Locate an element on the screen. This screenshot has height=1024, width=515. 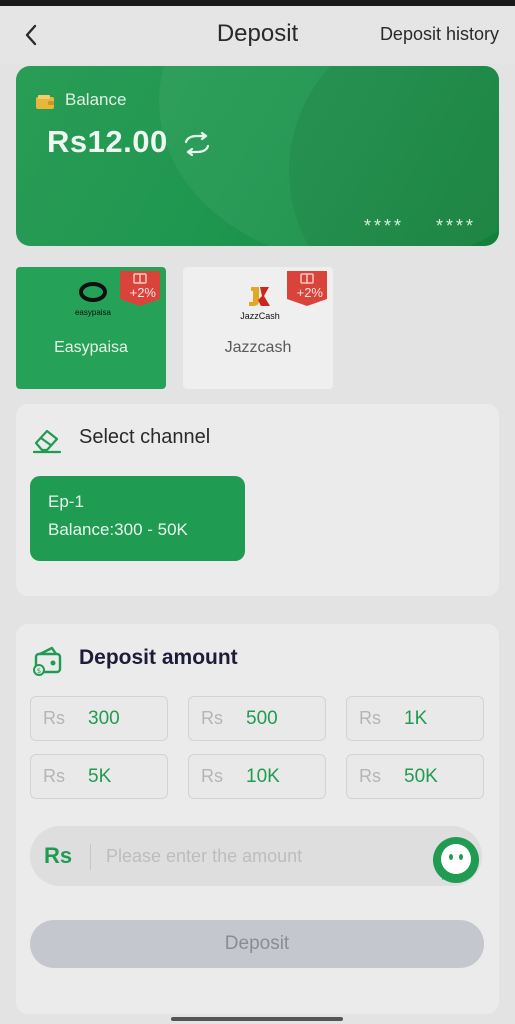
balance-amount: Rs12.00 is located at coordinates (107, 141).